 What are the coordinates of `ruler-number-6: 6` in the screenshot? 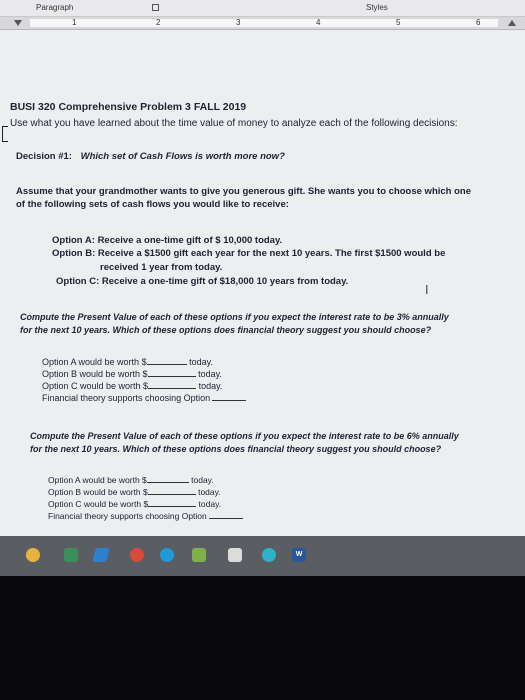 It's located at (478, 22).